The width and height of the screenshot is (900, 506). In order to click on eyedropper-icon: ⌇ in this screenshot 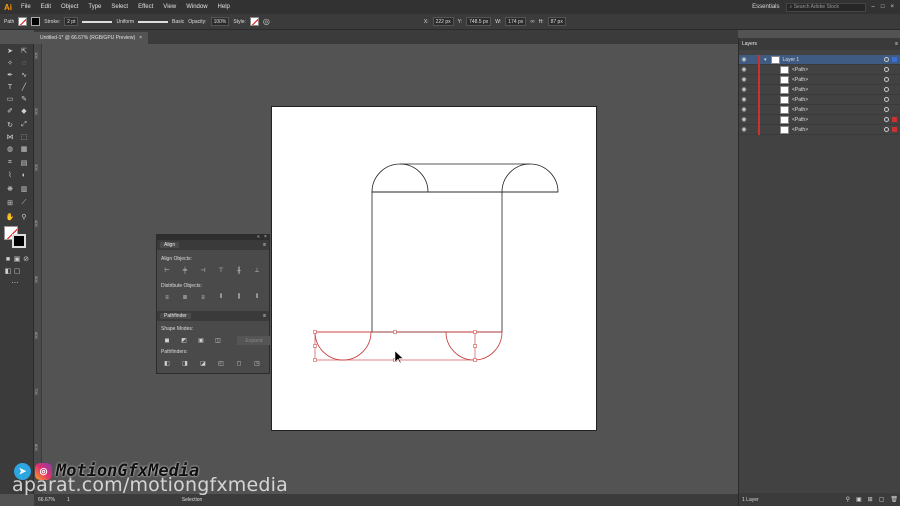, I will do `click(10, 175)`.